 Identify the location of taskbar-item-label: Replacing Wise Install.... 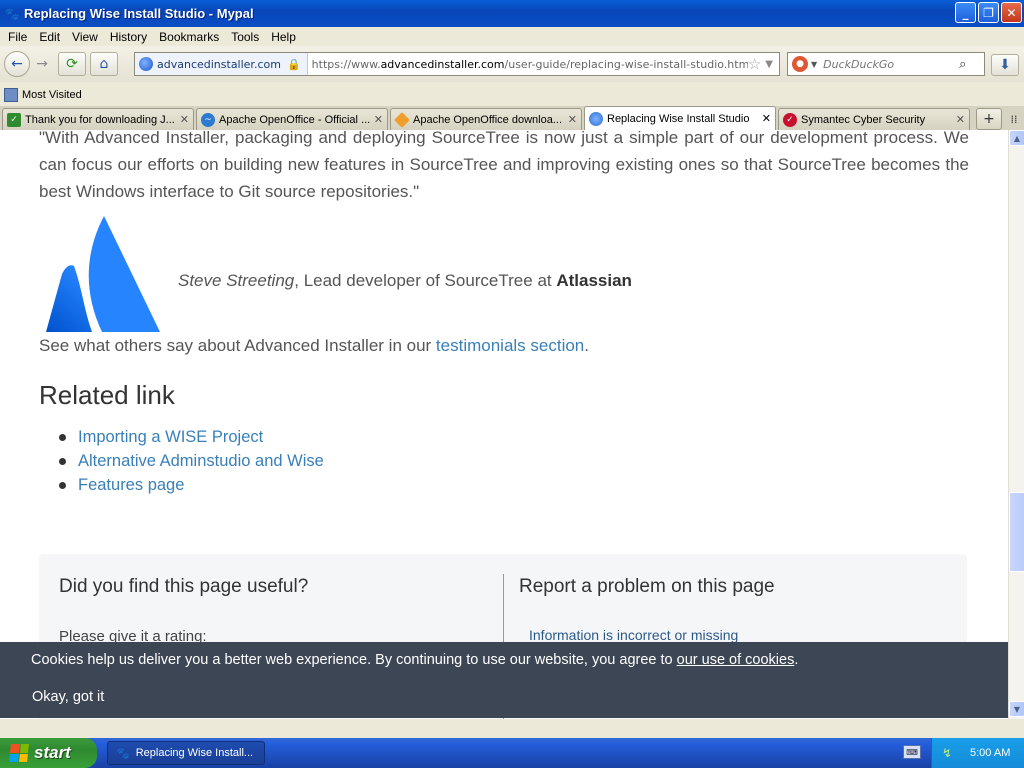
(194, 753).